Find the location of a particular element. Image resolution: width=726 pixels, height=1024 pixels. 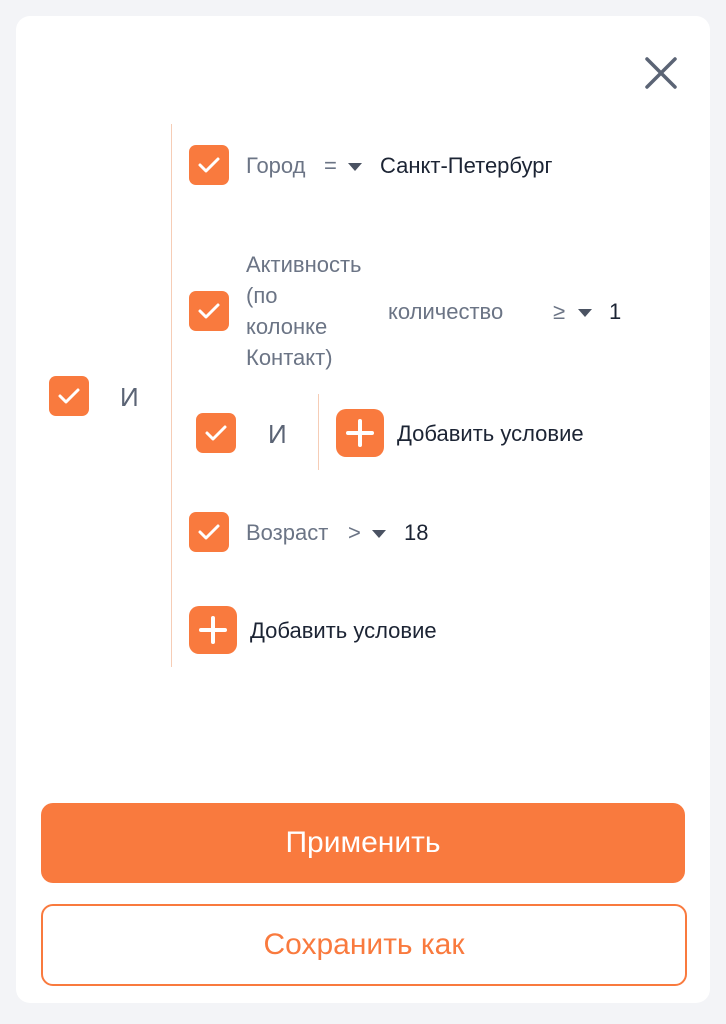

condition-age-operator: > is located at coordinates (354, 533).